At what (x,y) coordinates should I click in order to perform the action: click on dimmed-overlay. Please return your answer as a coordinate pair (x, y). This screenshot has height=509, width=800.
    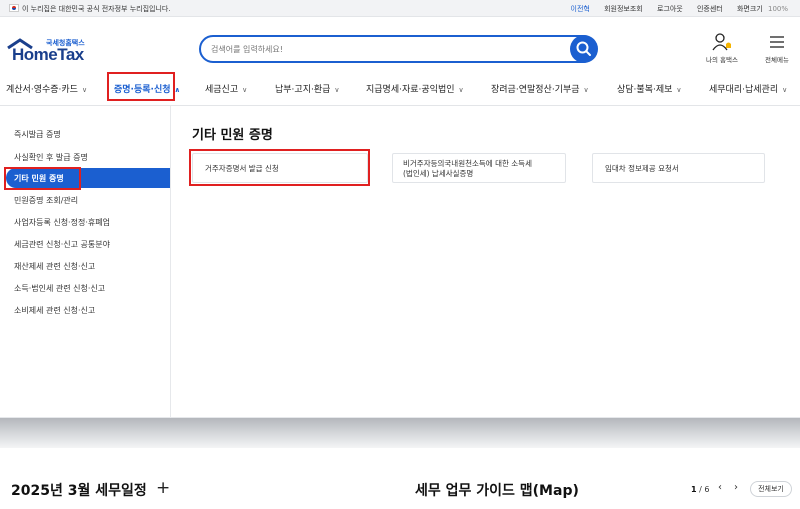
    Looking at the image, I should click on (400, 433).